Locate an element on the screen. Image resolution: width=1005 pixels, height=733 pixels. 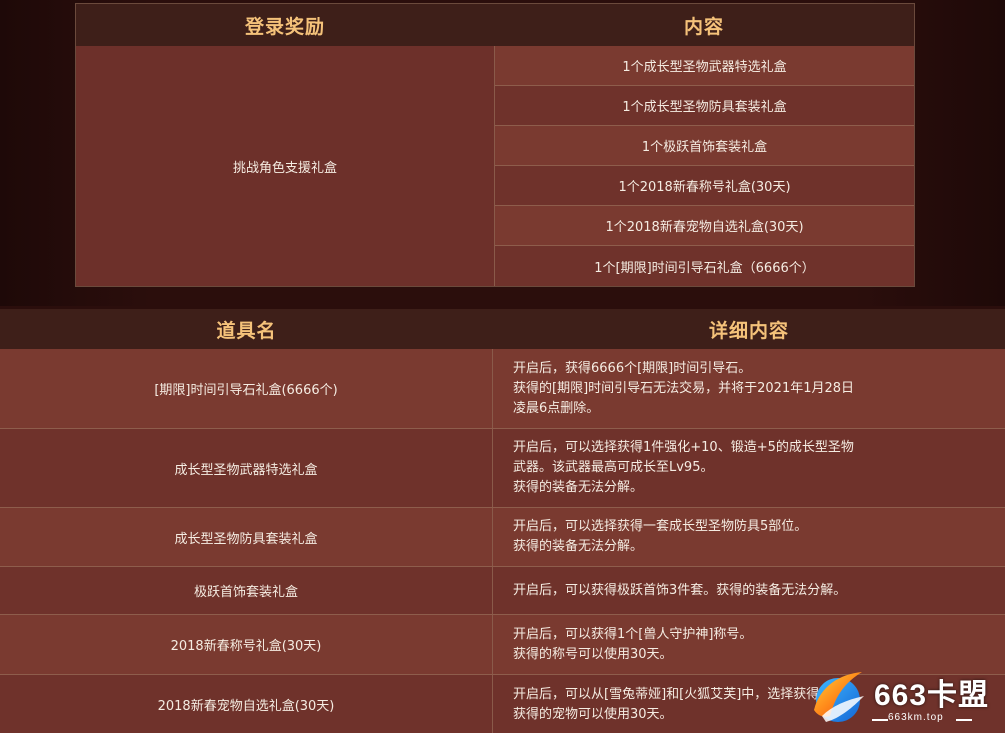
detail-line: 获得的[期限]时间引导石无法交易，并将于2021年1月28日 is located at coordinates (684, 388).